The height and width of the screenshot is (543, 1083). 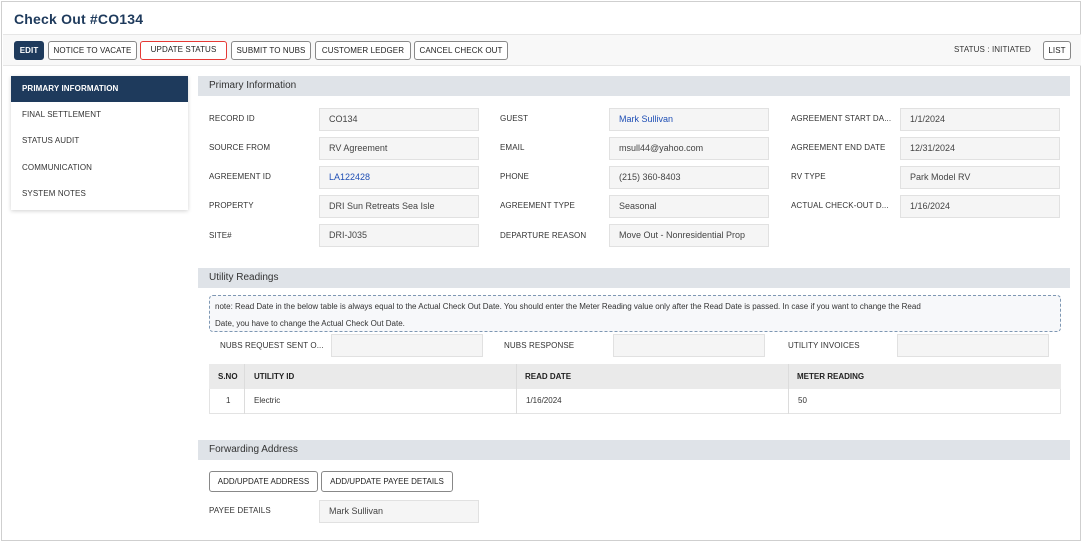 I want to click on utility-invoices-field, so click(x=973, y=345).